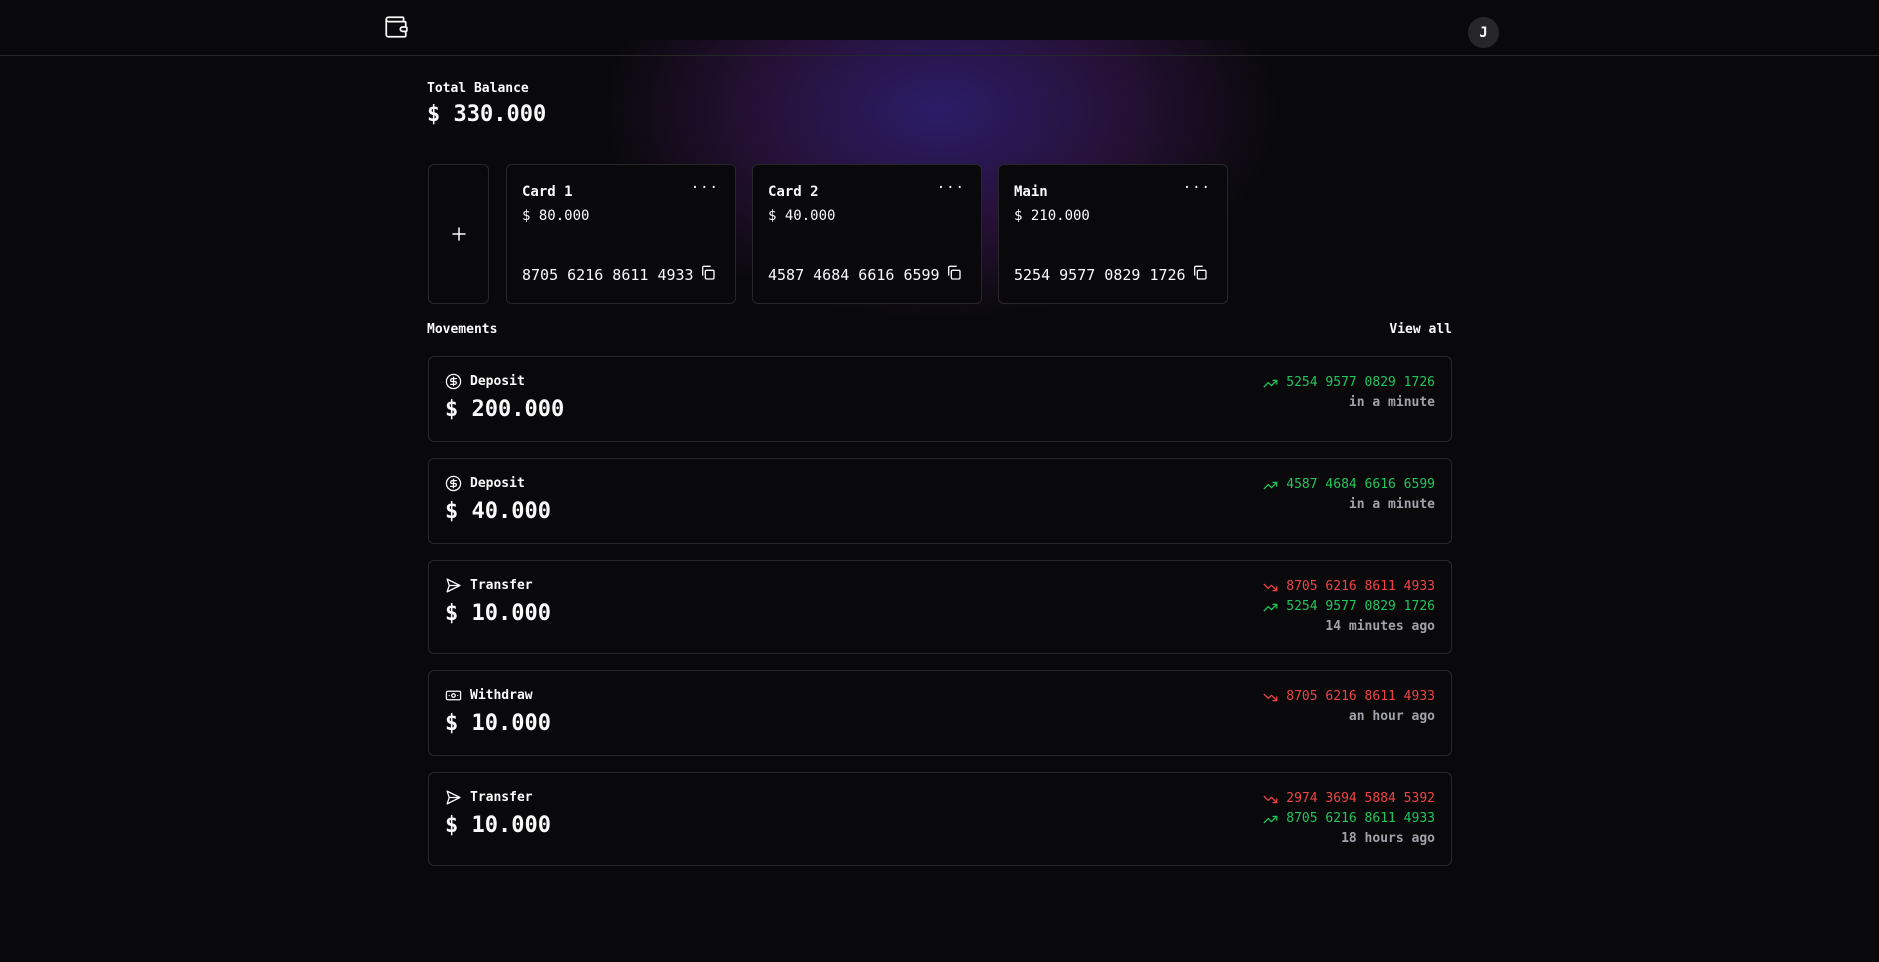  I want to click on view-all-link: View all, so click(1420, 329).